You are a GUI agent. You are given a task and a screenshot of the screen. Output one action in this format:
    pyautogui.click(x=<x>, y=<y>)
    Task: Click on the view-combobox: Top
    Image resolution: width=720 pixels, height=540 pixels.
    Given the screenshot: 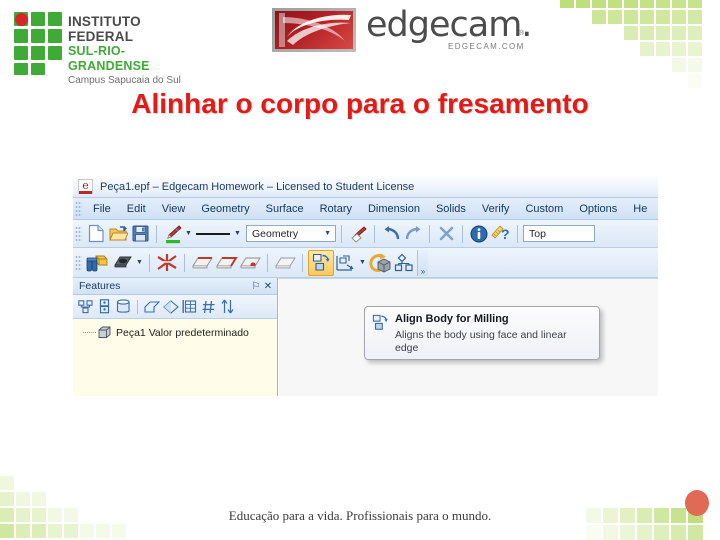 What is the action you would take?
    pyautogui.click(x=559, y=233)
    